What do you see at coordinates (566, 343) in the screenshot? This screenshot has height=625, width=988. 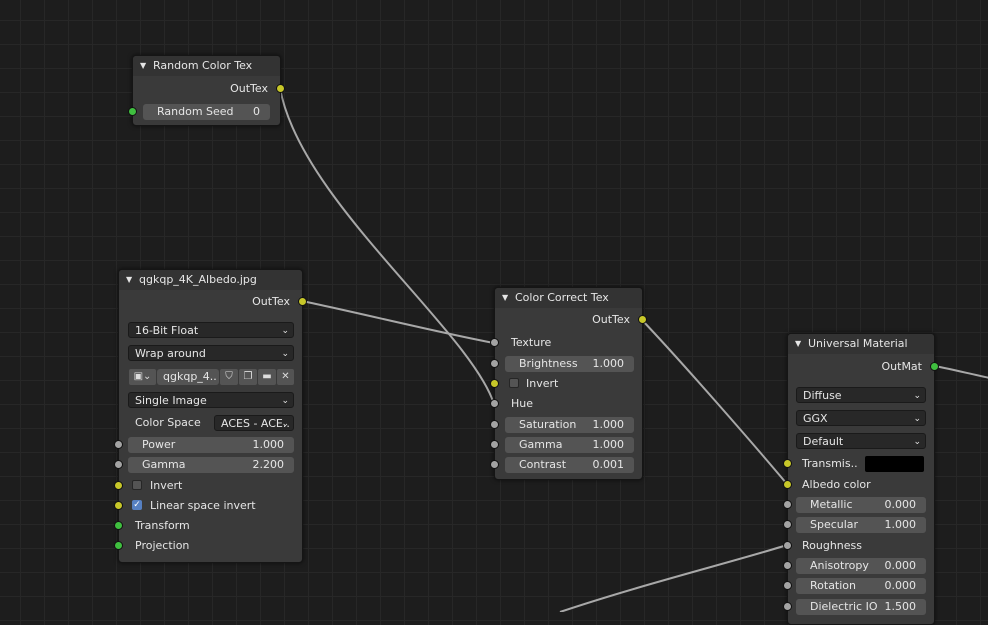 I see `texture-row: Texture` at bounding box center [566, 343].